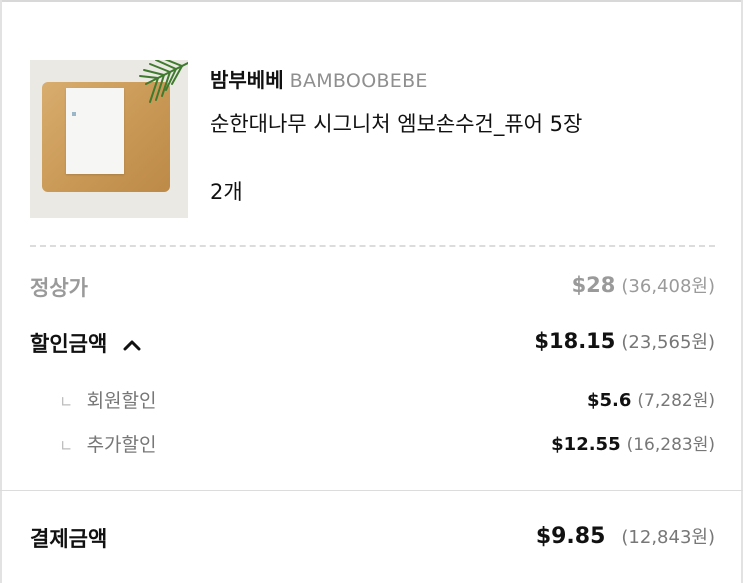  What do you see at coordinates (570, 536) in the screenshot?
I see `total-usd: $9.85` at bounding box center [570, 536].